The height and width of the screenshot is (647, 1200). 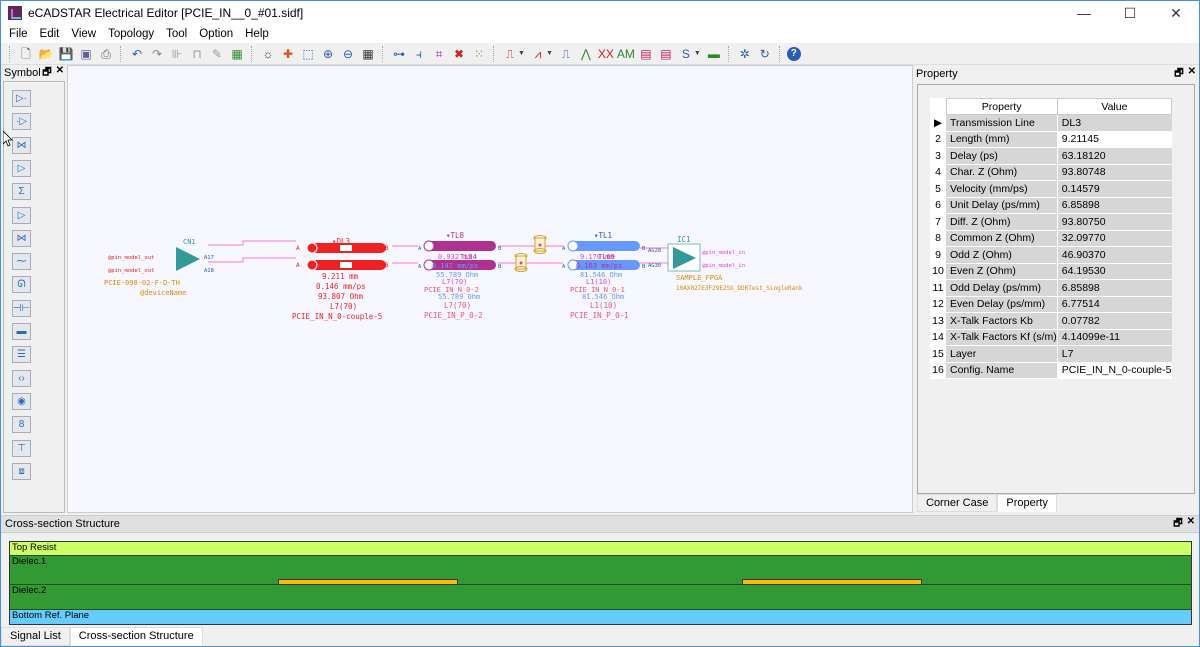 What do you see at coordinates (957, 503) in the screenshot?
I see `tab-corner-case: Corner Case` at bounding box center [957, 503].